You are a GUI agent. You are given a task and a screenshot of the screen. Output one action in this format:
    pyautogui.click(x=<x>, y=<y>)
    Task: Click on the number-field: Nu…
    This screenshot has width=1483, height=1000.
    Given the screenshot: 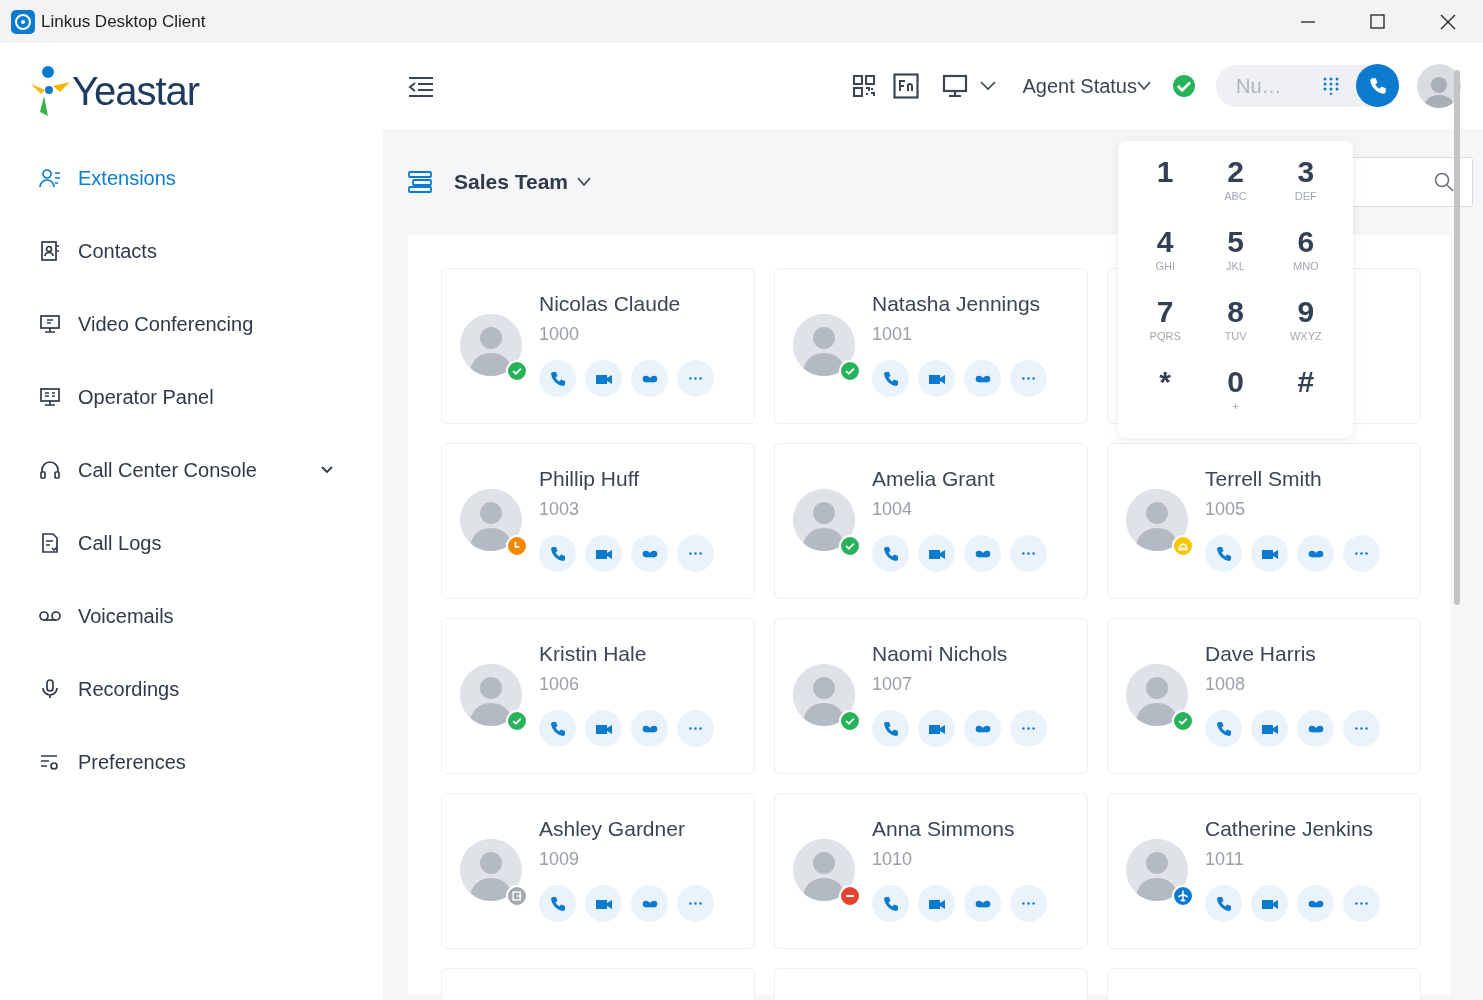 What is the action you would take?
    pyautogui.click(x=1307, y=86)
    